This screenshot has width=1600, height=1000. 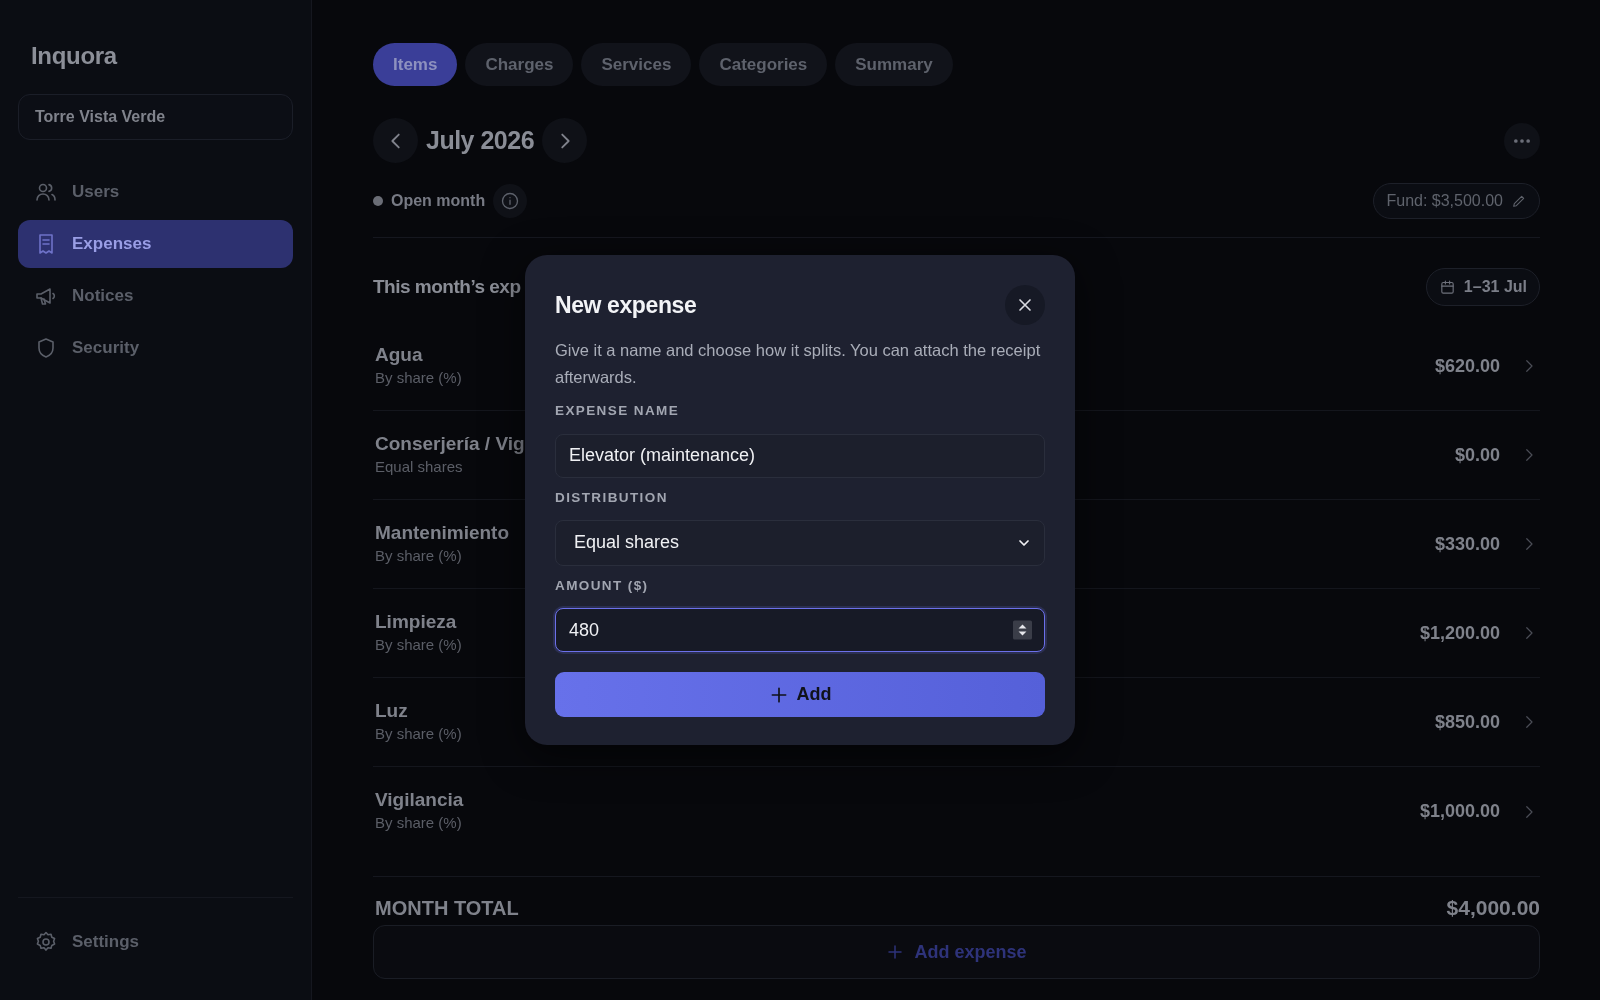 I want to click on total-label: MONTH TOTAL, so click(x=447, y=909).